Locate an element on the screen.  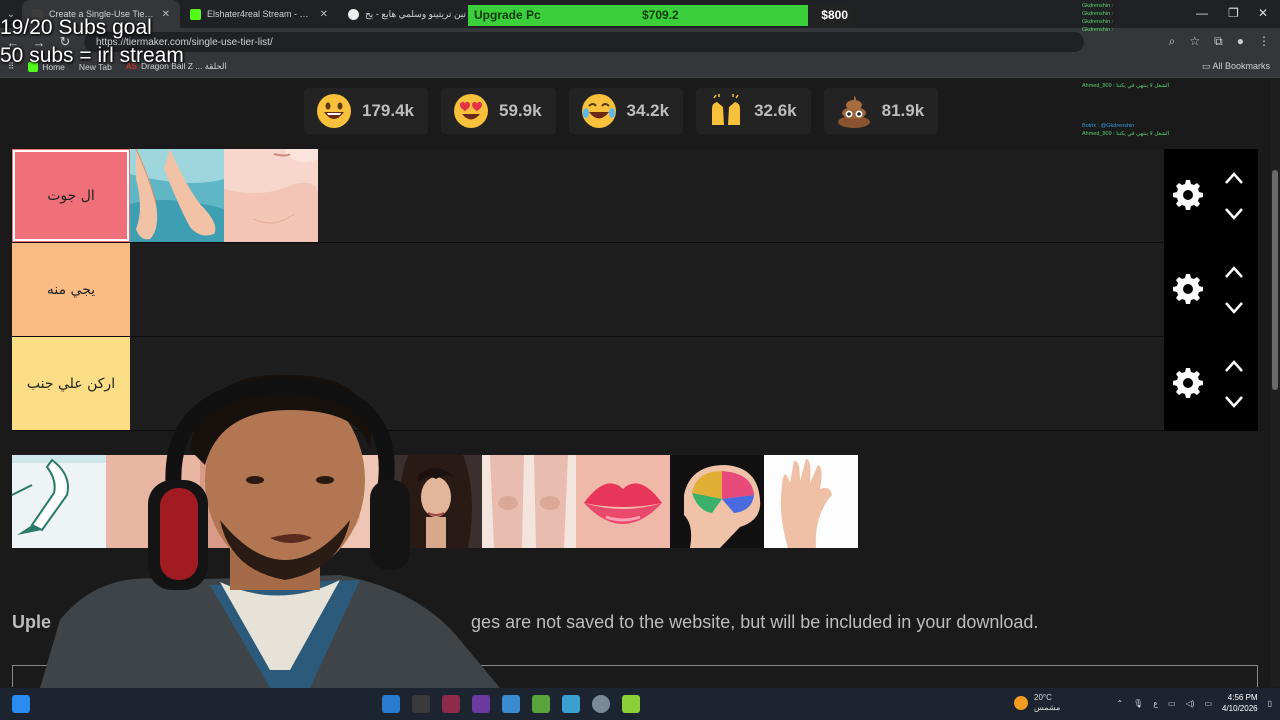
network-icon: ▭ is located at coordinates (1172, 703).